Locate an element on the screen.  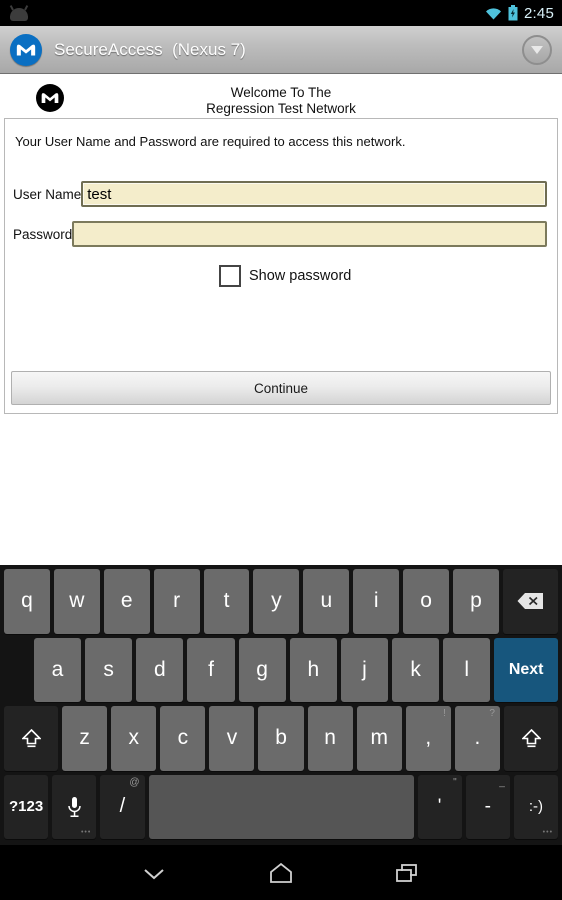
key-next: Next is located at coordinates (526, 669).